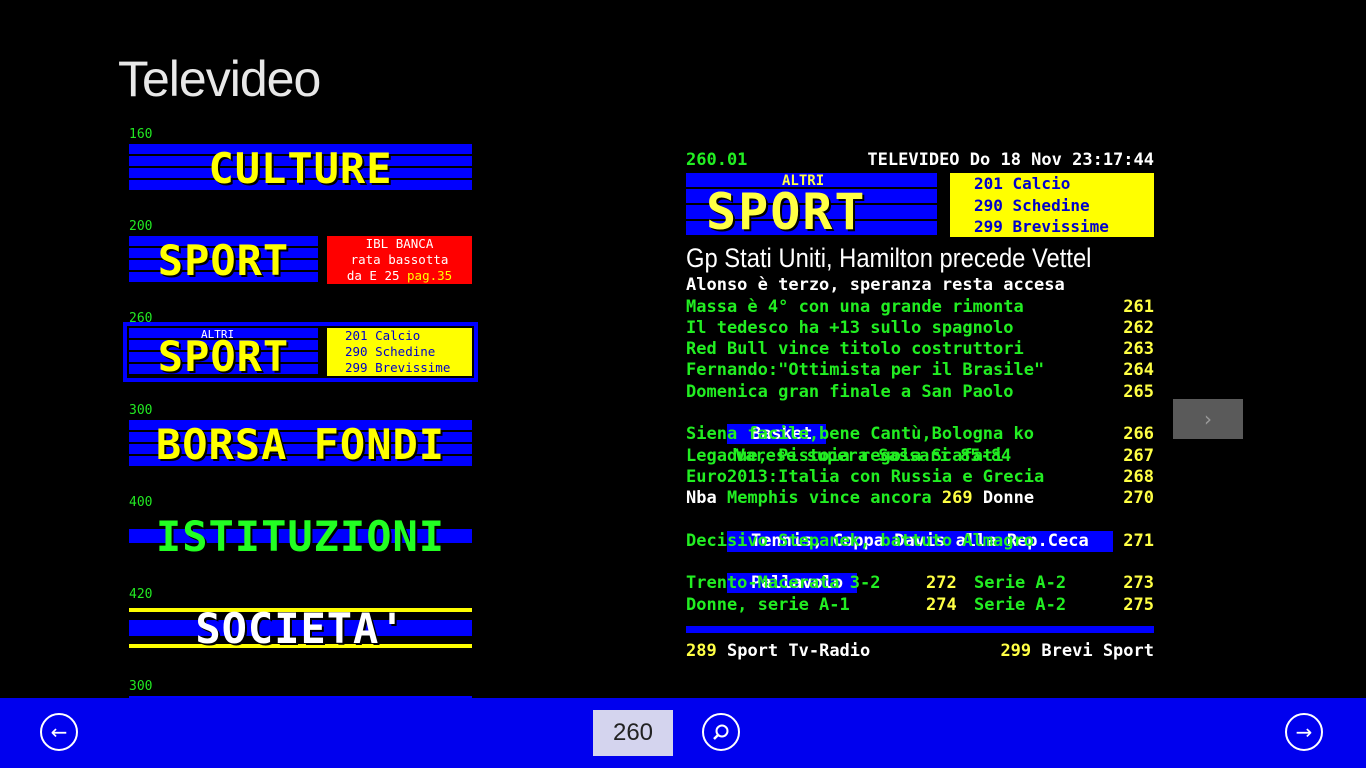 The height and width of the screenshot is (768, 1366). Describe the element at coordinates (141, 594) in the screenshot. I see `thumbnail-page-number: 420` at that location.